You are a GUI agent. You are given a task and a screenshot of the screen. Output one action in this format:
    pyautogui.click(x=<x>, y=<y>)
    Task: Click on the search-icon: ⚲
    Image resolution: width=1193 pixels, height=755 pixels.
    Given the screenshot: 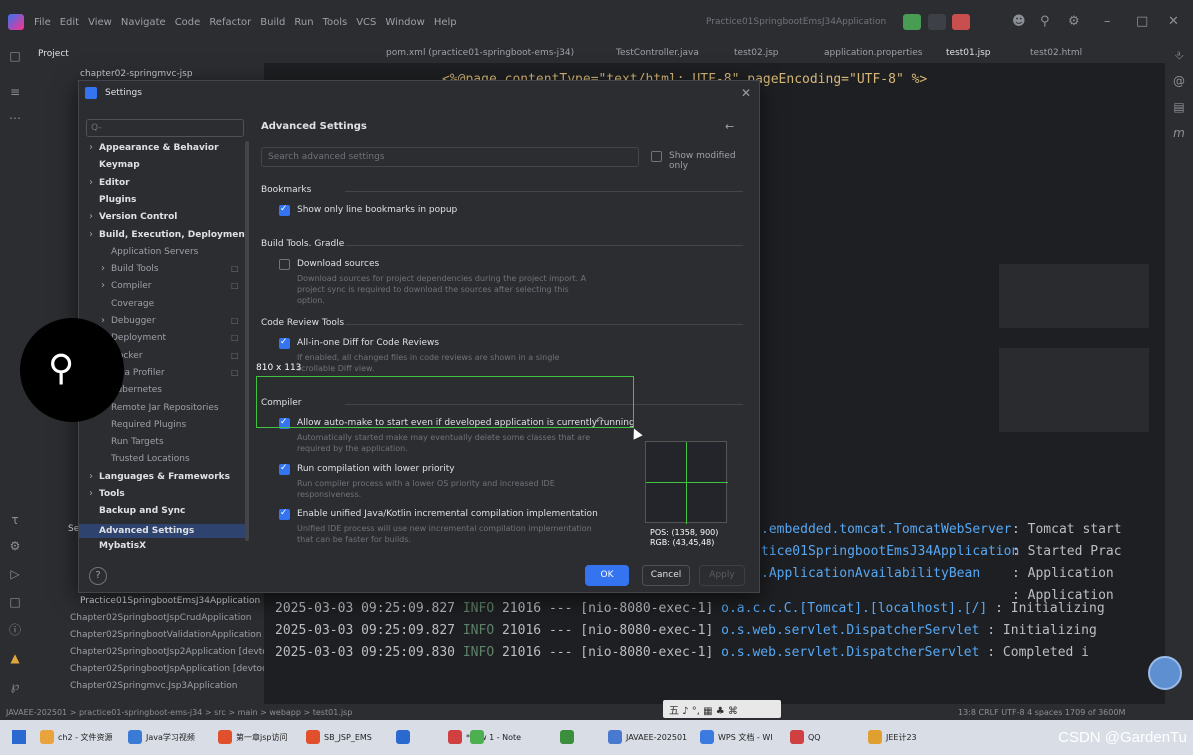 What is the action you would take?
    pyautogui.click(x=1045, y=21)
    